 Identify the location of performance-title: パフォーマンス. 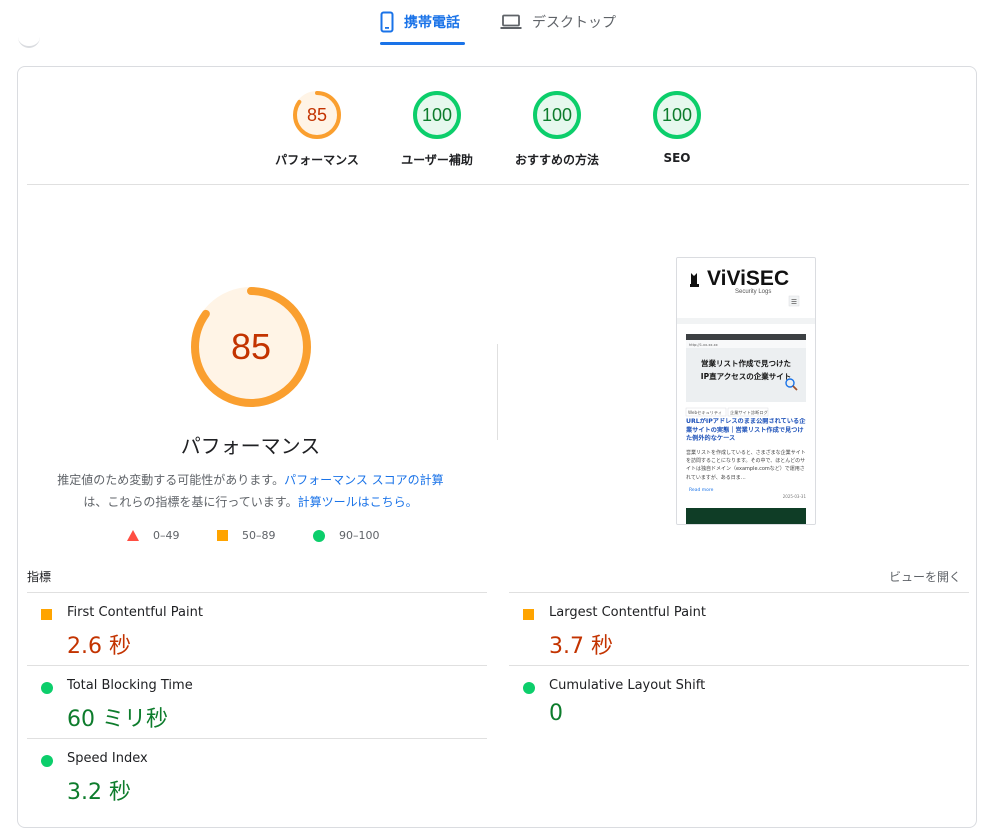
(250, 446).